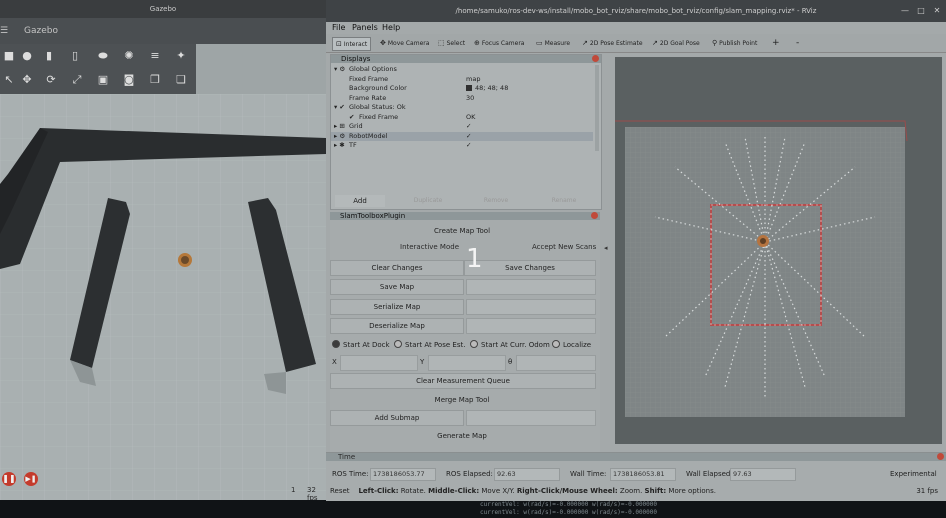 This screenshot has width=946, height=518. What do you see at coordinates (462, 108) in the screenshot?
I see `tree-row-global-status: ▾ ✔ Global Status: Ok` at bounding box center [462, 108].